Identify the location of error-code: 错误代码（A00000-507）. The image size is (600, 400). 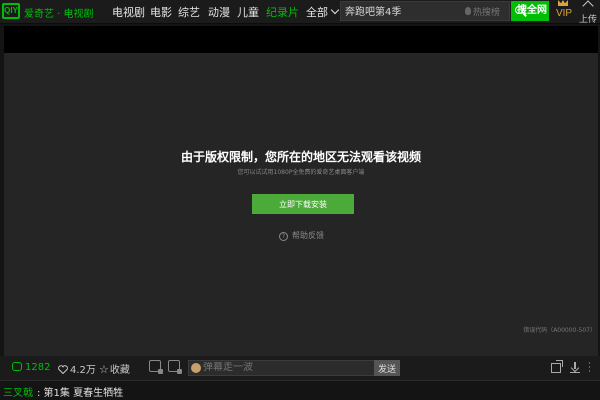
(559, 330).